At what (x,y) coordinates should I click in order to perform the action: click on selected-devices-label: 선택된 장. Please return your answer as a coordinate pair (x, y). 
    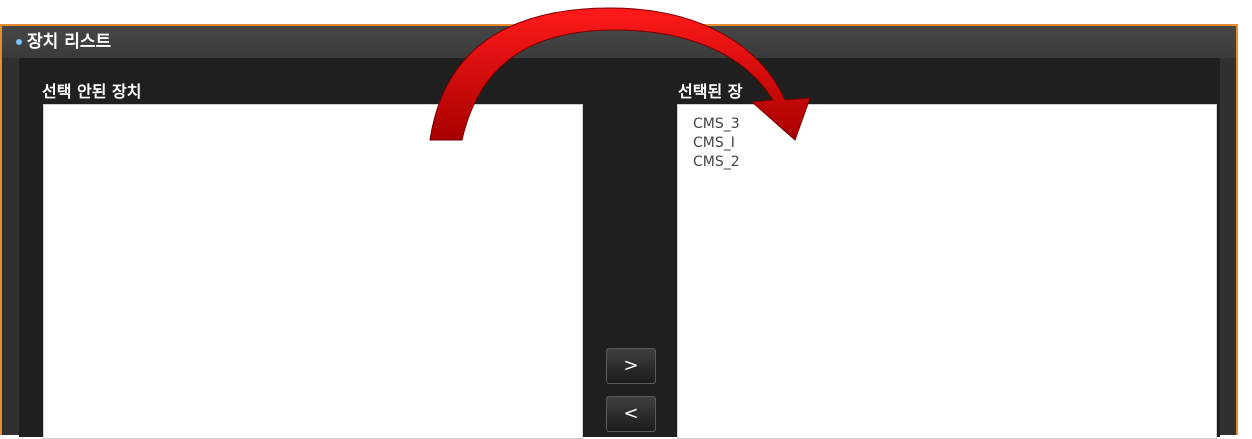
    Looking at the image, I should click on (710, 91).